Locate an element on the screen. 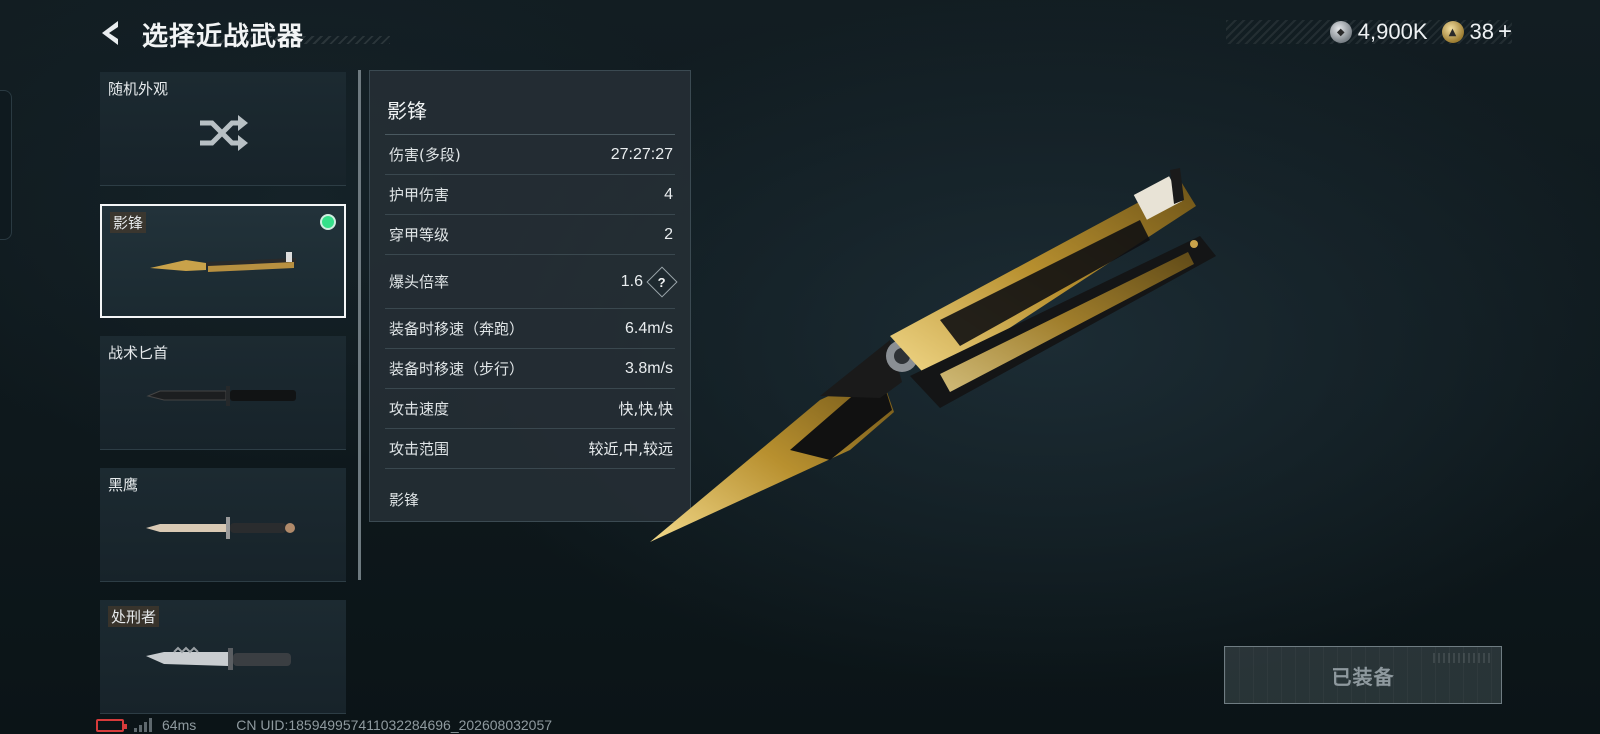  stat-row-walk-speed: 装备时移速（步行） 3.8m/s is located at coordinates (530, 369).